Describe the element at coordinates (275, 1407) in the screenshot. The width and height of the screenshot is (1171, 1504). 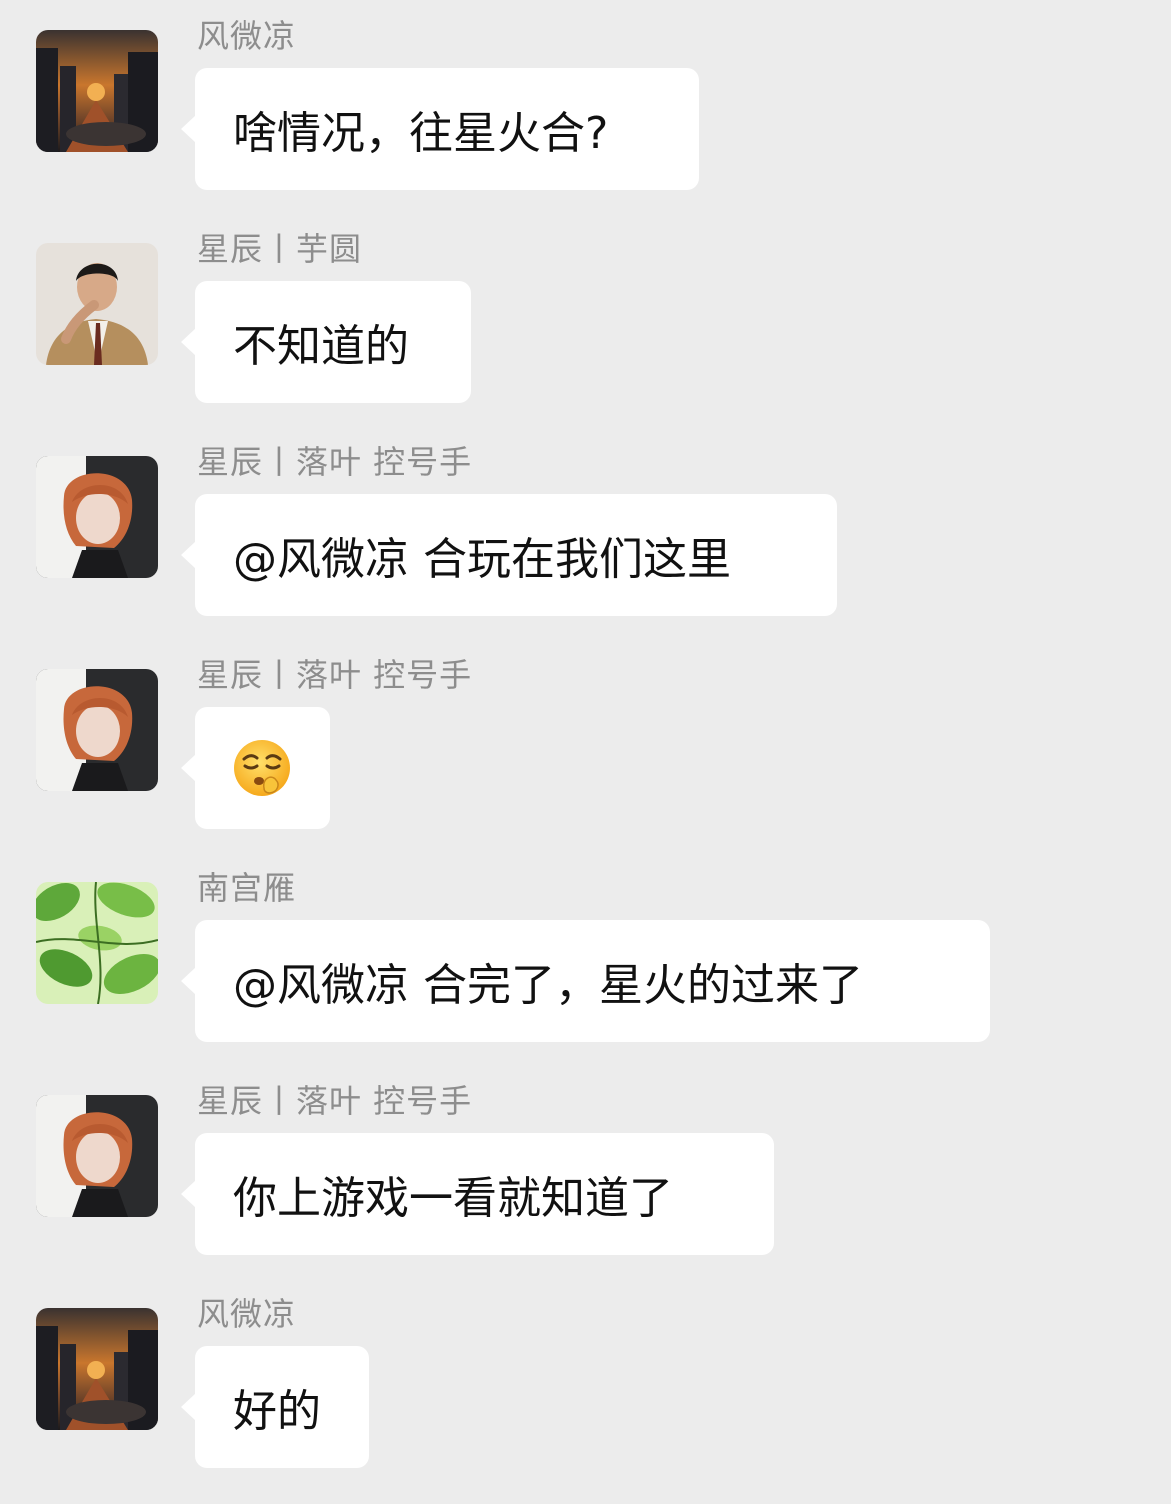
I see `message-bubble: 好的` at that location.